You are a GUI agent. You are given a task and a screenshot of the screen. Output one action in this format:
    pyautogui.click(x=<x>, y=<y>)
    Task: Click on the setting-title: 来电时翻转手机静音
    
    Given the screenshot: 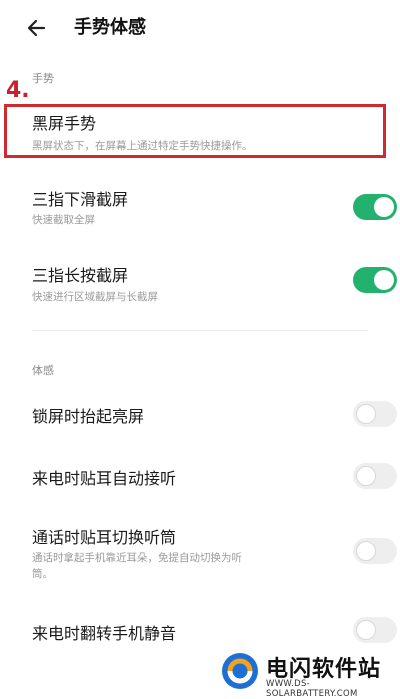 What is the action you would take?
    pyautogui.click(x=104, y=633)
    